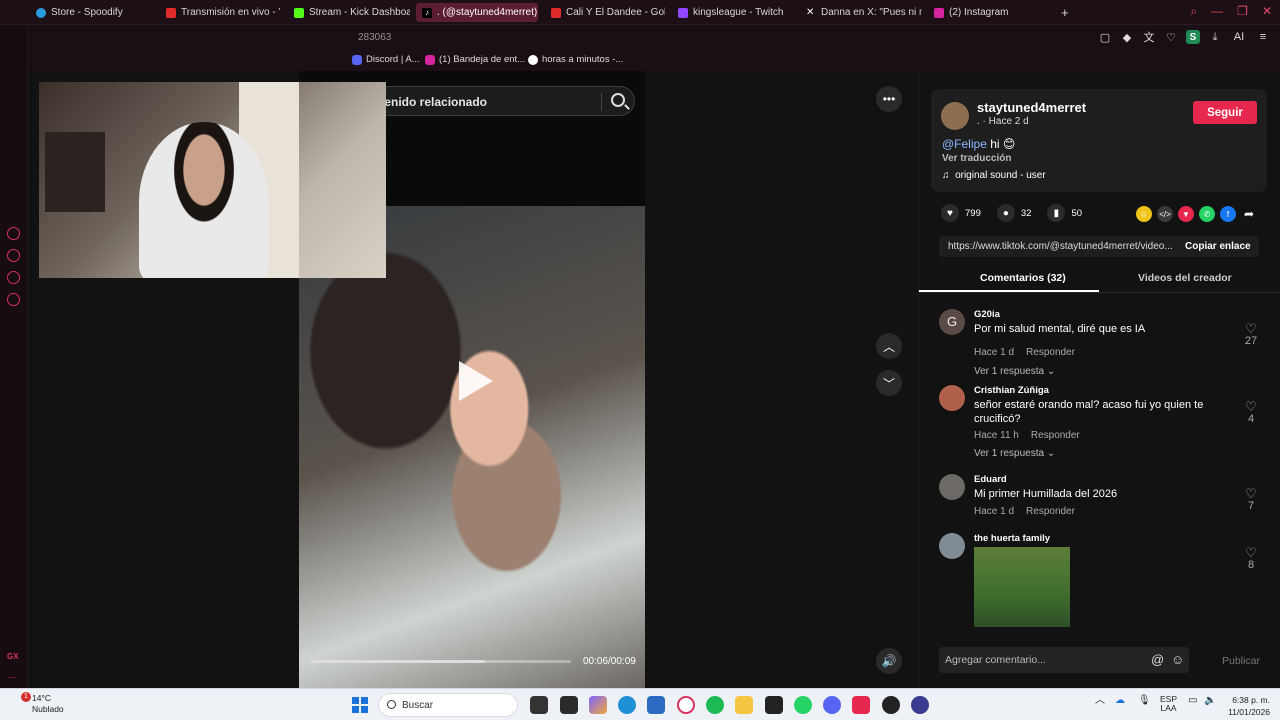  Describe the element at coordinates (861, 705) in the screenshot. I see `tiktok-app-icon` at that location.